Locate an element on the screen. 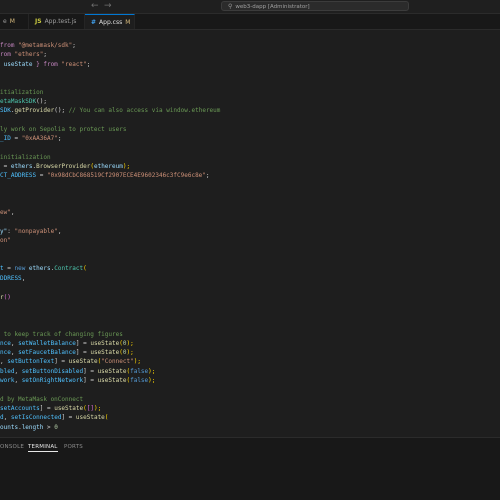 The height and width of the screenshot is (500, 500). code-line-36: , setButtonText] = useState("Connect"); is located at coordinates (70, 361).